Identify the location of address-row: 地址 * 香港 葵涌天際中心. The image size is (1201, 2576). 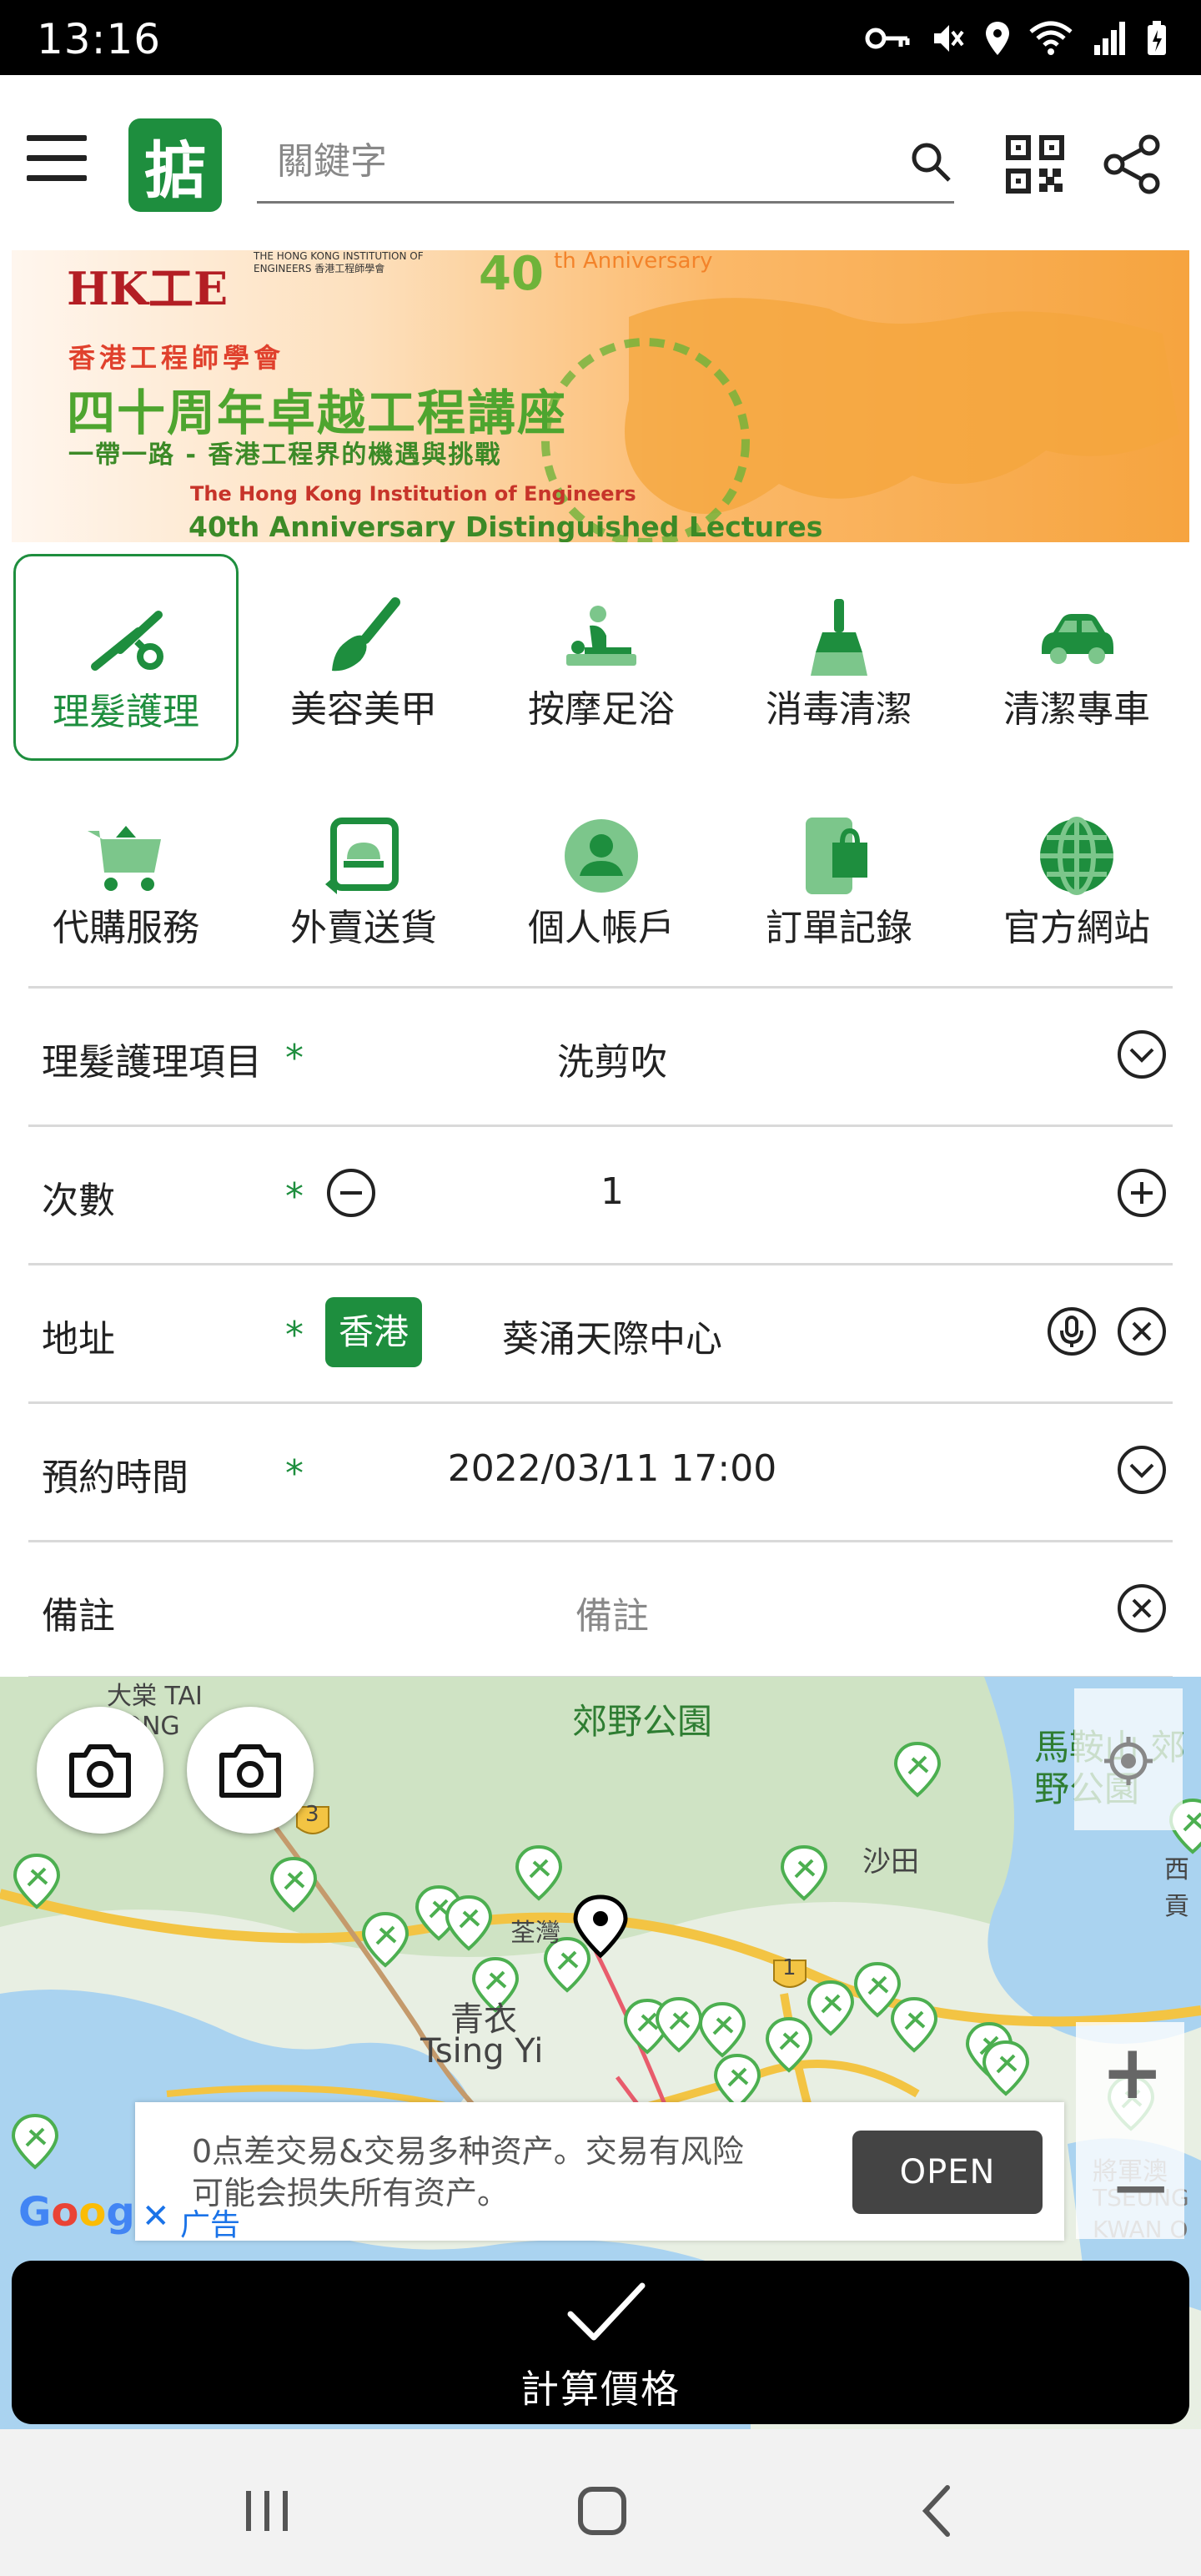
(601, 1332).